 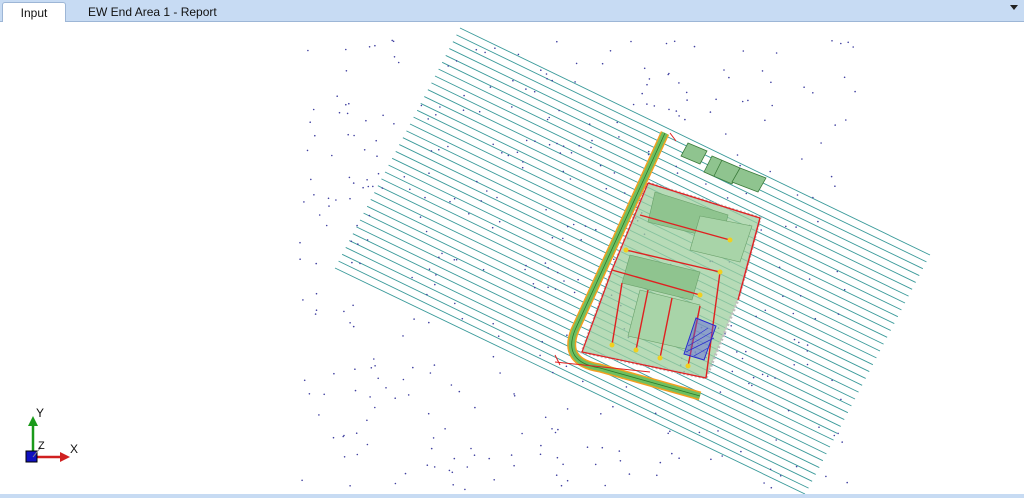 What do you see at coordinates (512, 11) in the screenshot?
I see `document-tab-bar: Input EW End Area 1 - Report` at bounding box center [512, 11].